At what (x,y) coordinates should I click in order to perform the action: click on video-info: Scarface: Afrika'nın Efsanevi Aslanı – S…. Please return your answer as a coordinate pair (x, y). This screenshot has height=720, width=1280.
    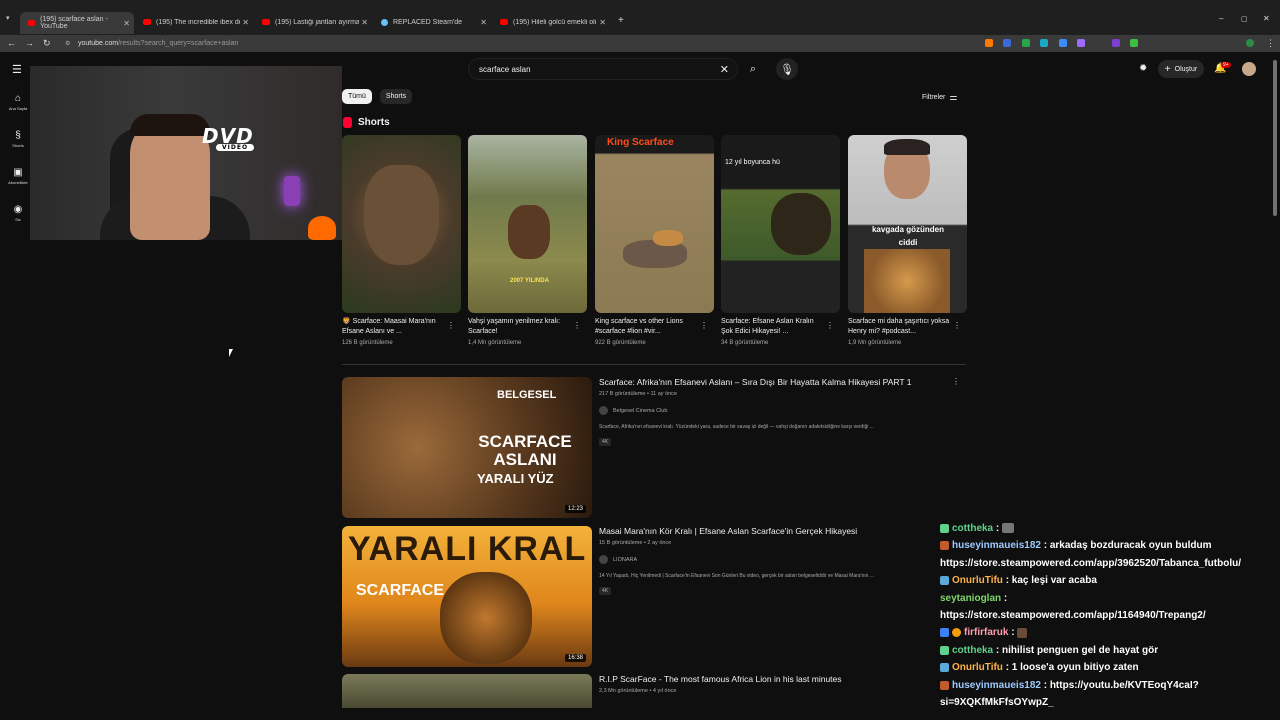
    Looking at the image, I should click on (779, 412).